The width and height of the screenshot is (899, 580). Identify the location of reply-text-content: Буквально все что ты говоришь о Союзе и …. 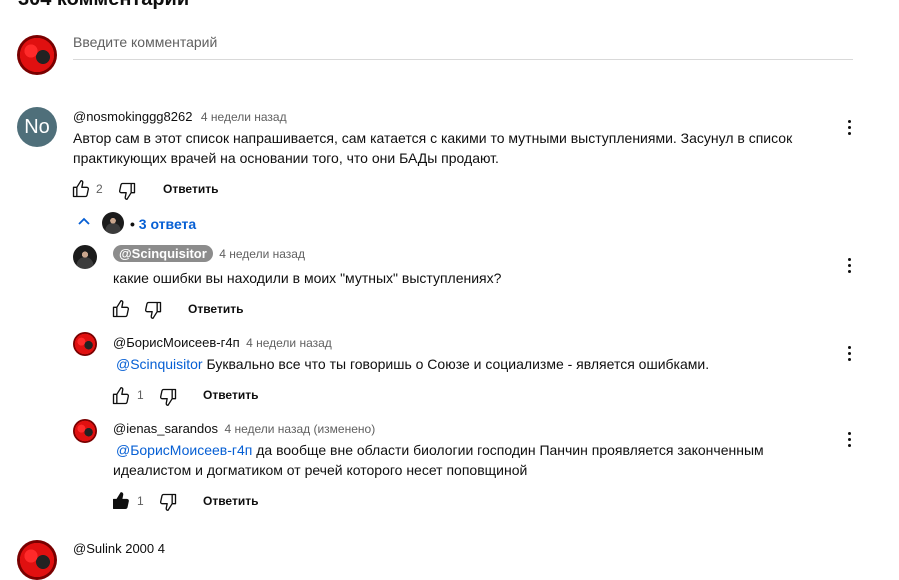
(458, 364).